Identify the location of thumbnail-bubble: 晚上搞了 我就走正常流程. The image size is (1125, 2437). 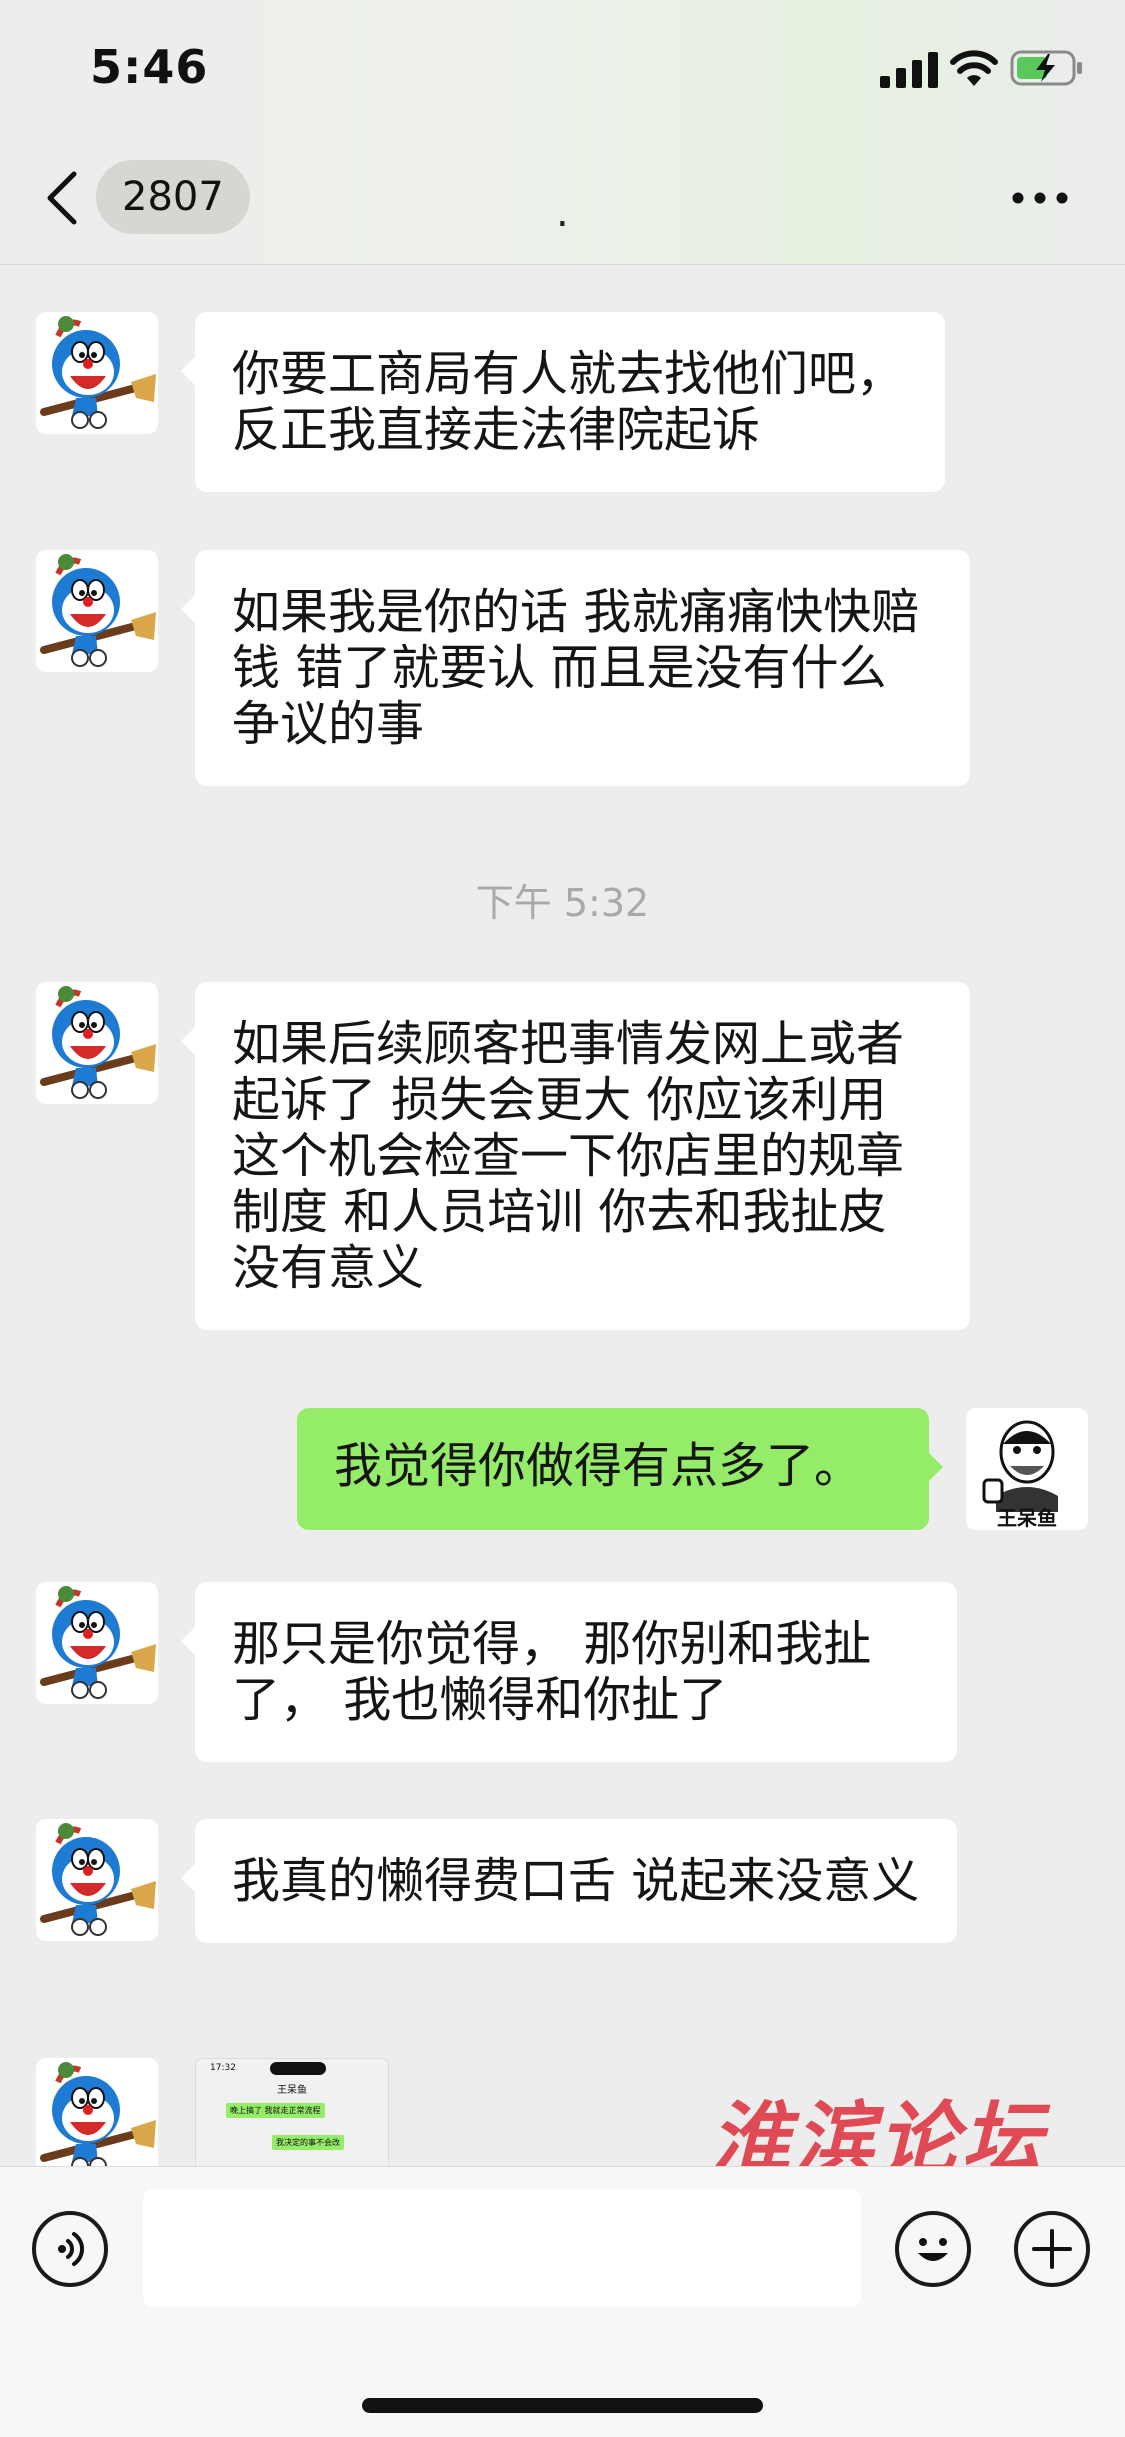
(275, 2110).